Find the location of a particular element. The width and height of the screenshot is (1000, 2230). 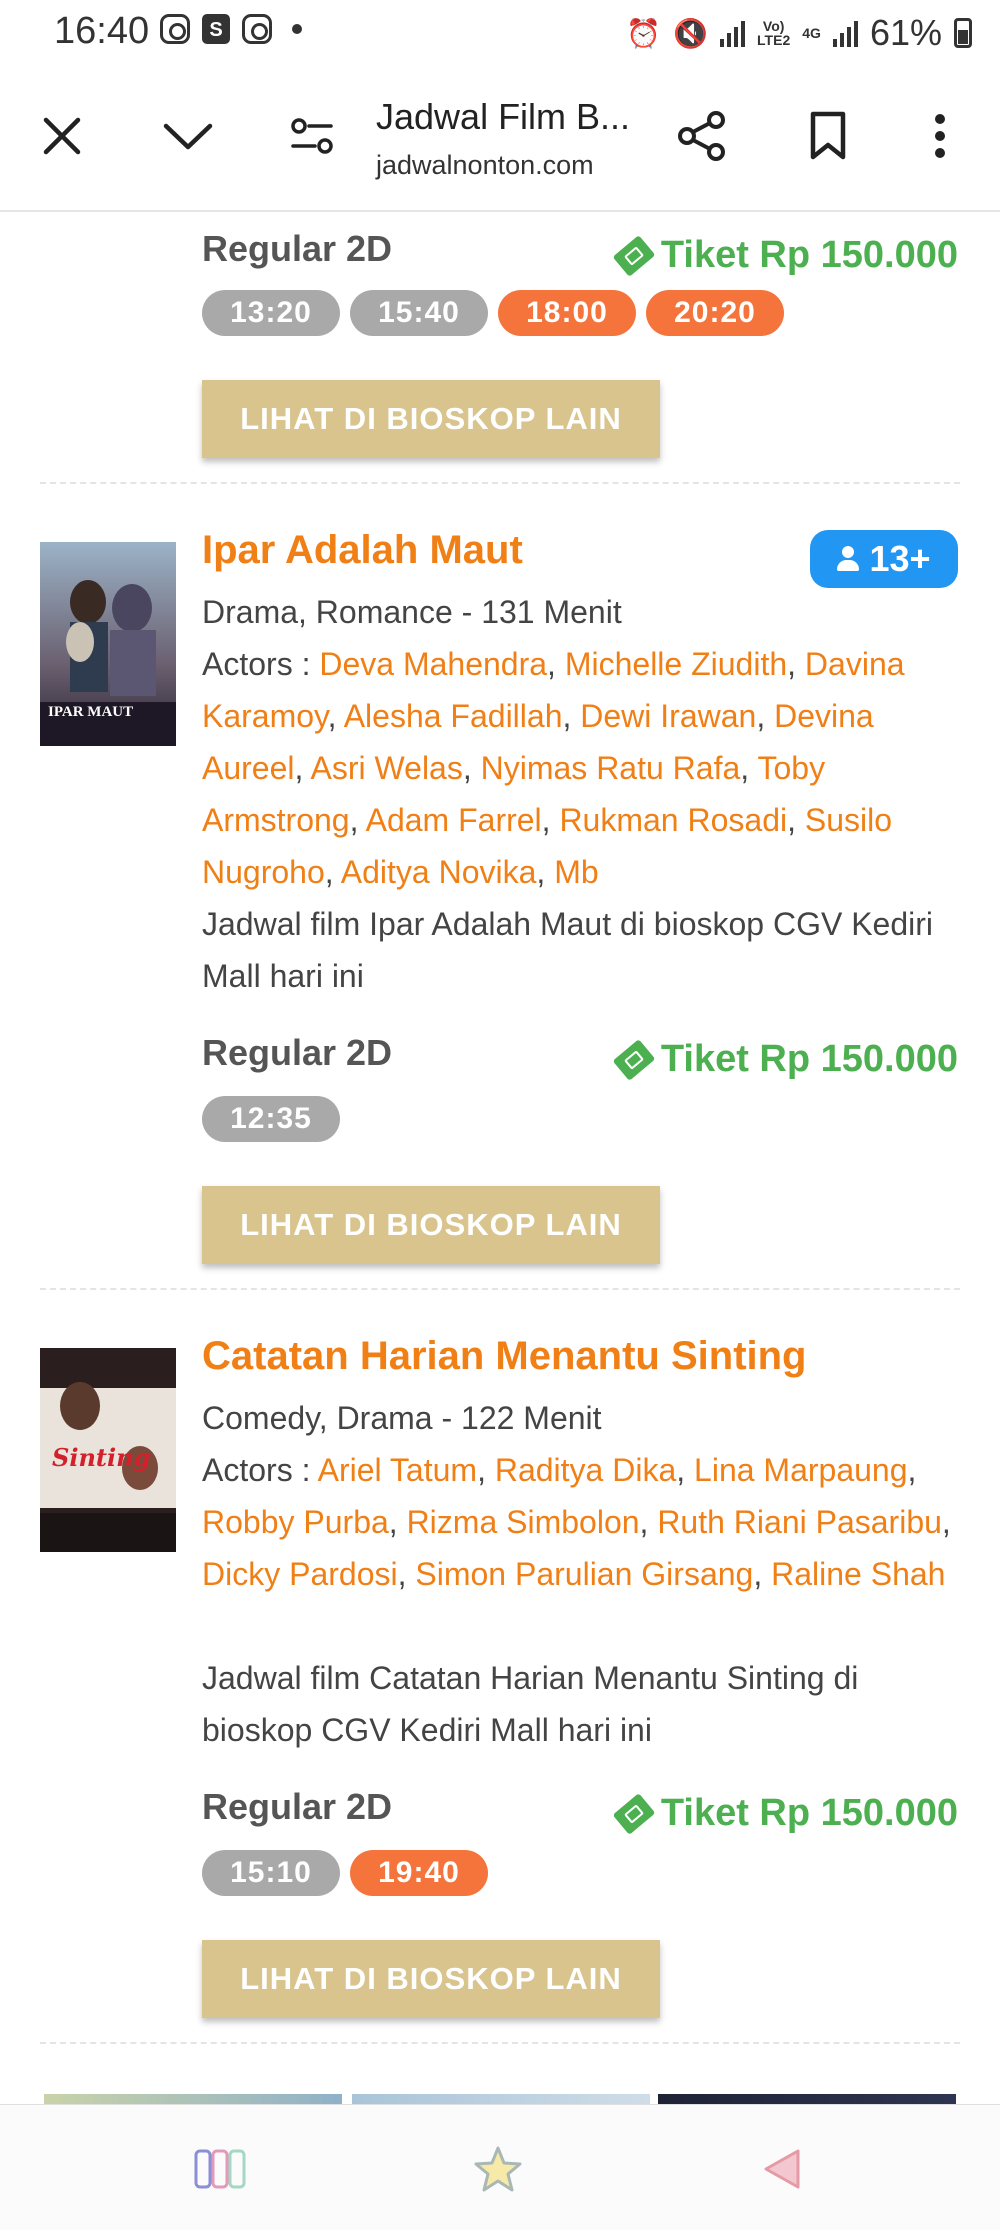

actor-link: Rukman Rosadi is located at coordinates (673, 820).